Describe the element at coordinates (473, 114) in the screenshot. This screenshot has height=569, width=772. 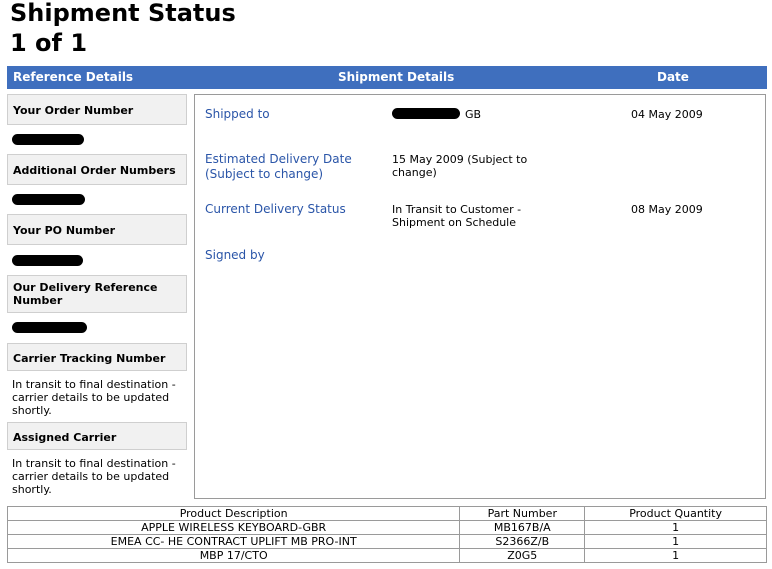
I see `shipped-to-country: GB` at that location.